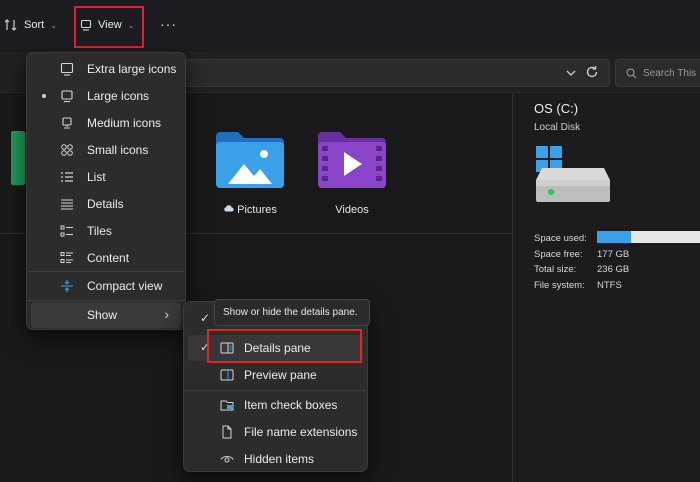 Image resolution: width=700 pixels, height=482 pixels. Describe the element at coordinates (34, 25) in the screenshot. I see `sort-label: Sort` at that location.